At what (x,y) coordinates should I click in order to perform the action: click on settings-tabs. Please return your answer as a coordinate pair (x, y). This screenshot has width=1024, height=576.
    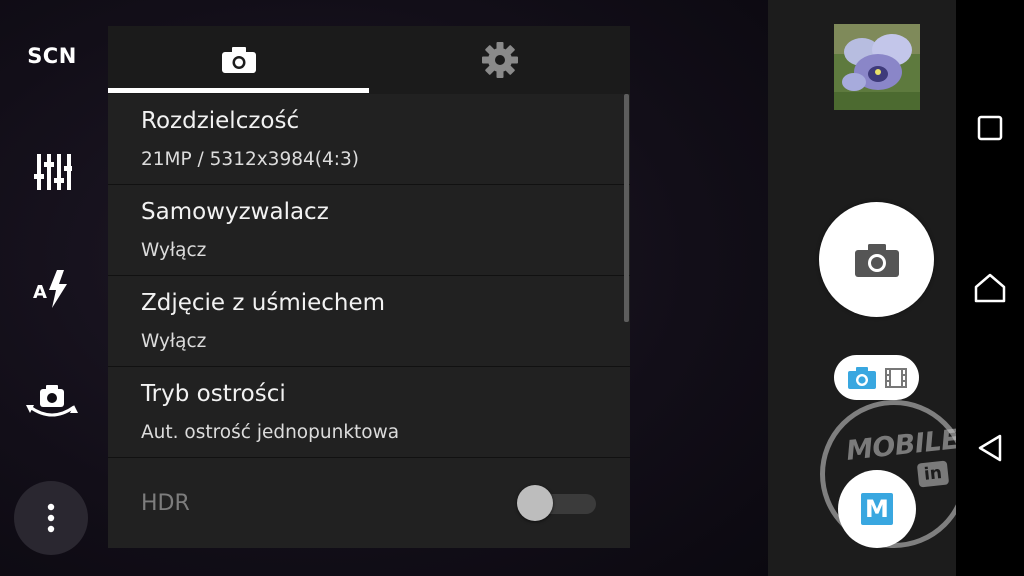
    Looking at the image, I should click on (369, 60).